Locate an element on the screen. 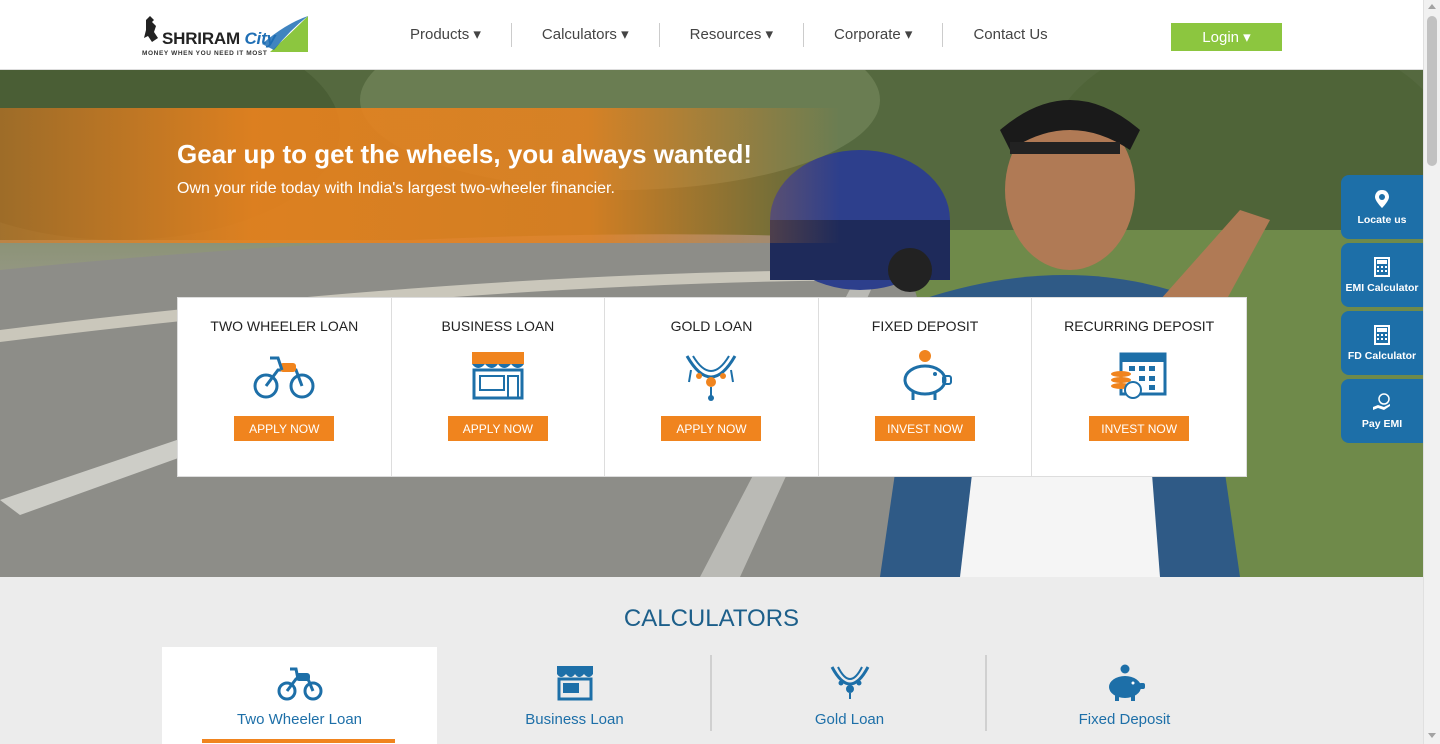 The image size is (1440, 744). calculator-tabs: Two Wheeler Loan Business Loan Gold Loan is located at coordinates (712, 695).